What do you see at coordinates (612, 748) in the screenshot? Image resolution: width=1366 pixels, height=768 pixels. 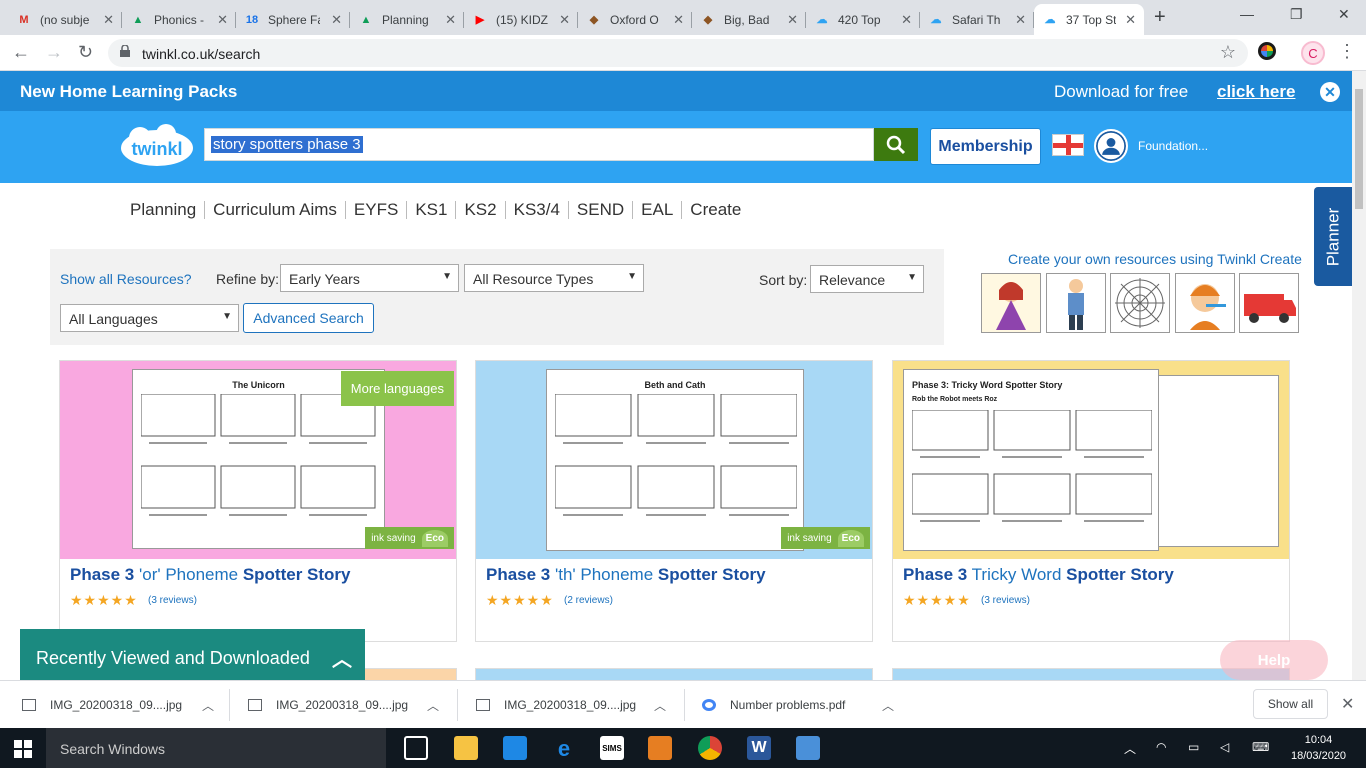 I see `sims-icon: SIMS` at bounding box center [612, 748].